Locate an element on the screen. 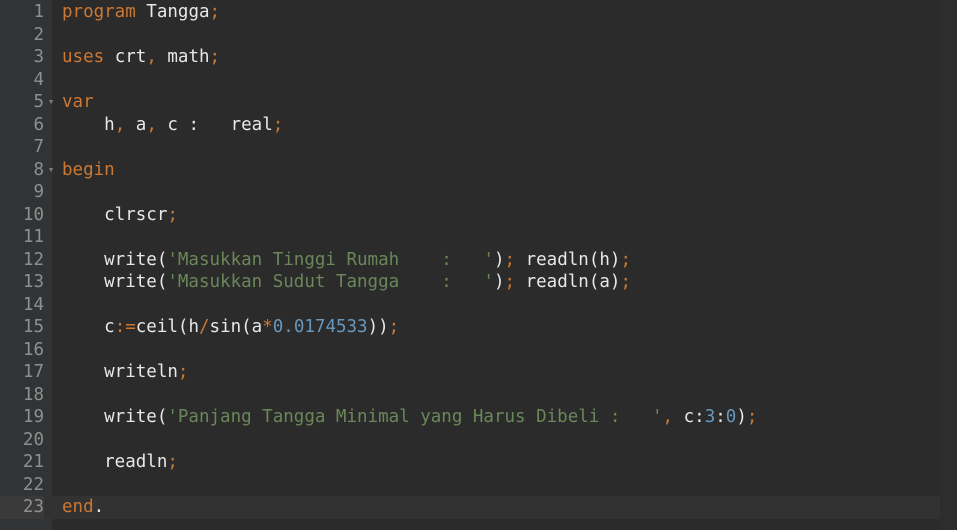 The height and width of the screenshot is (530, 957). line-number: 10 is located at coordinates (33, 214).